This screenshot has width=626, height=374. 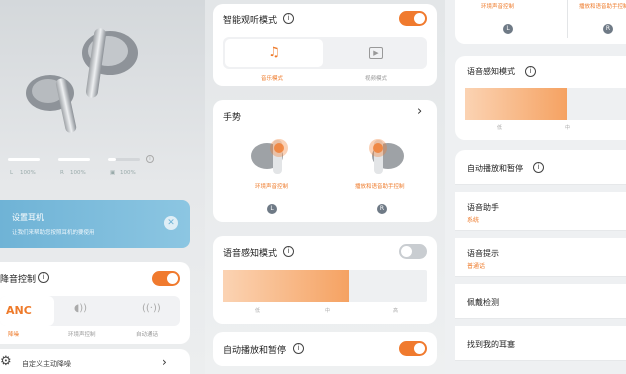 I want to click on case-icon: ▣, so click(x=113, y=173).